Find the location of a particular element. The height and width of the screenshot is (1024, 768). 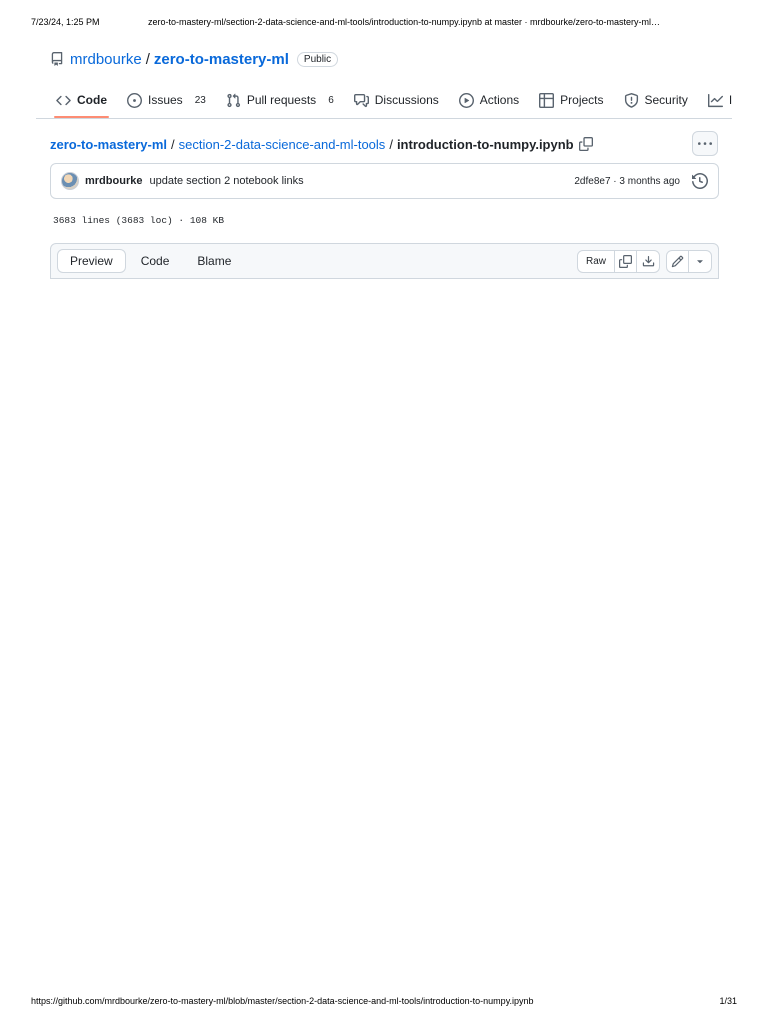

print-page-number: 1/31 is located at coordinates (728, 1001).